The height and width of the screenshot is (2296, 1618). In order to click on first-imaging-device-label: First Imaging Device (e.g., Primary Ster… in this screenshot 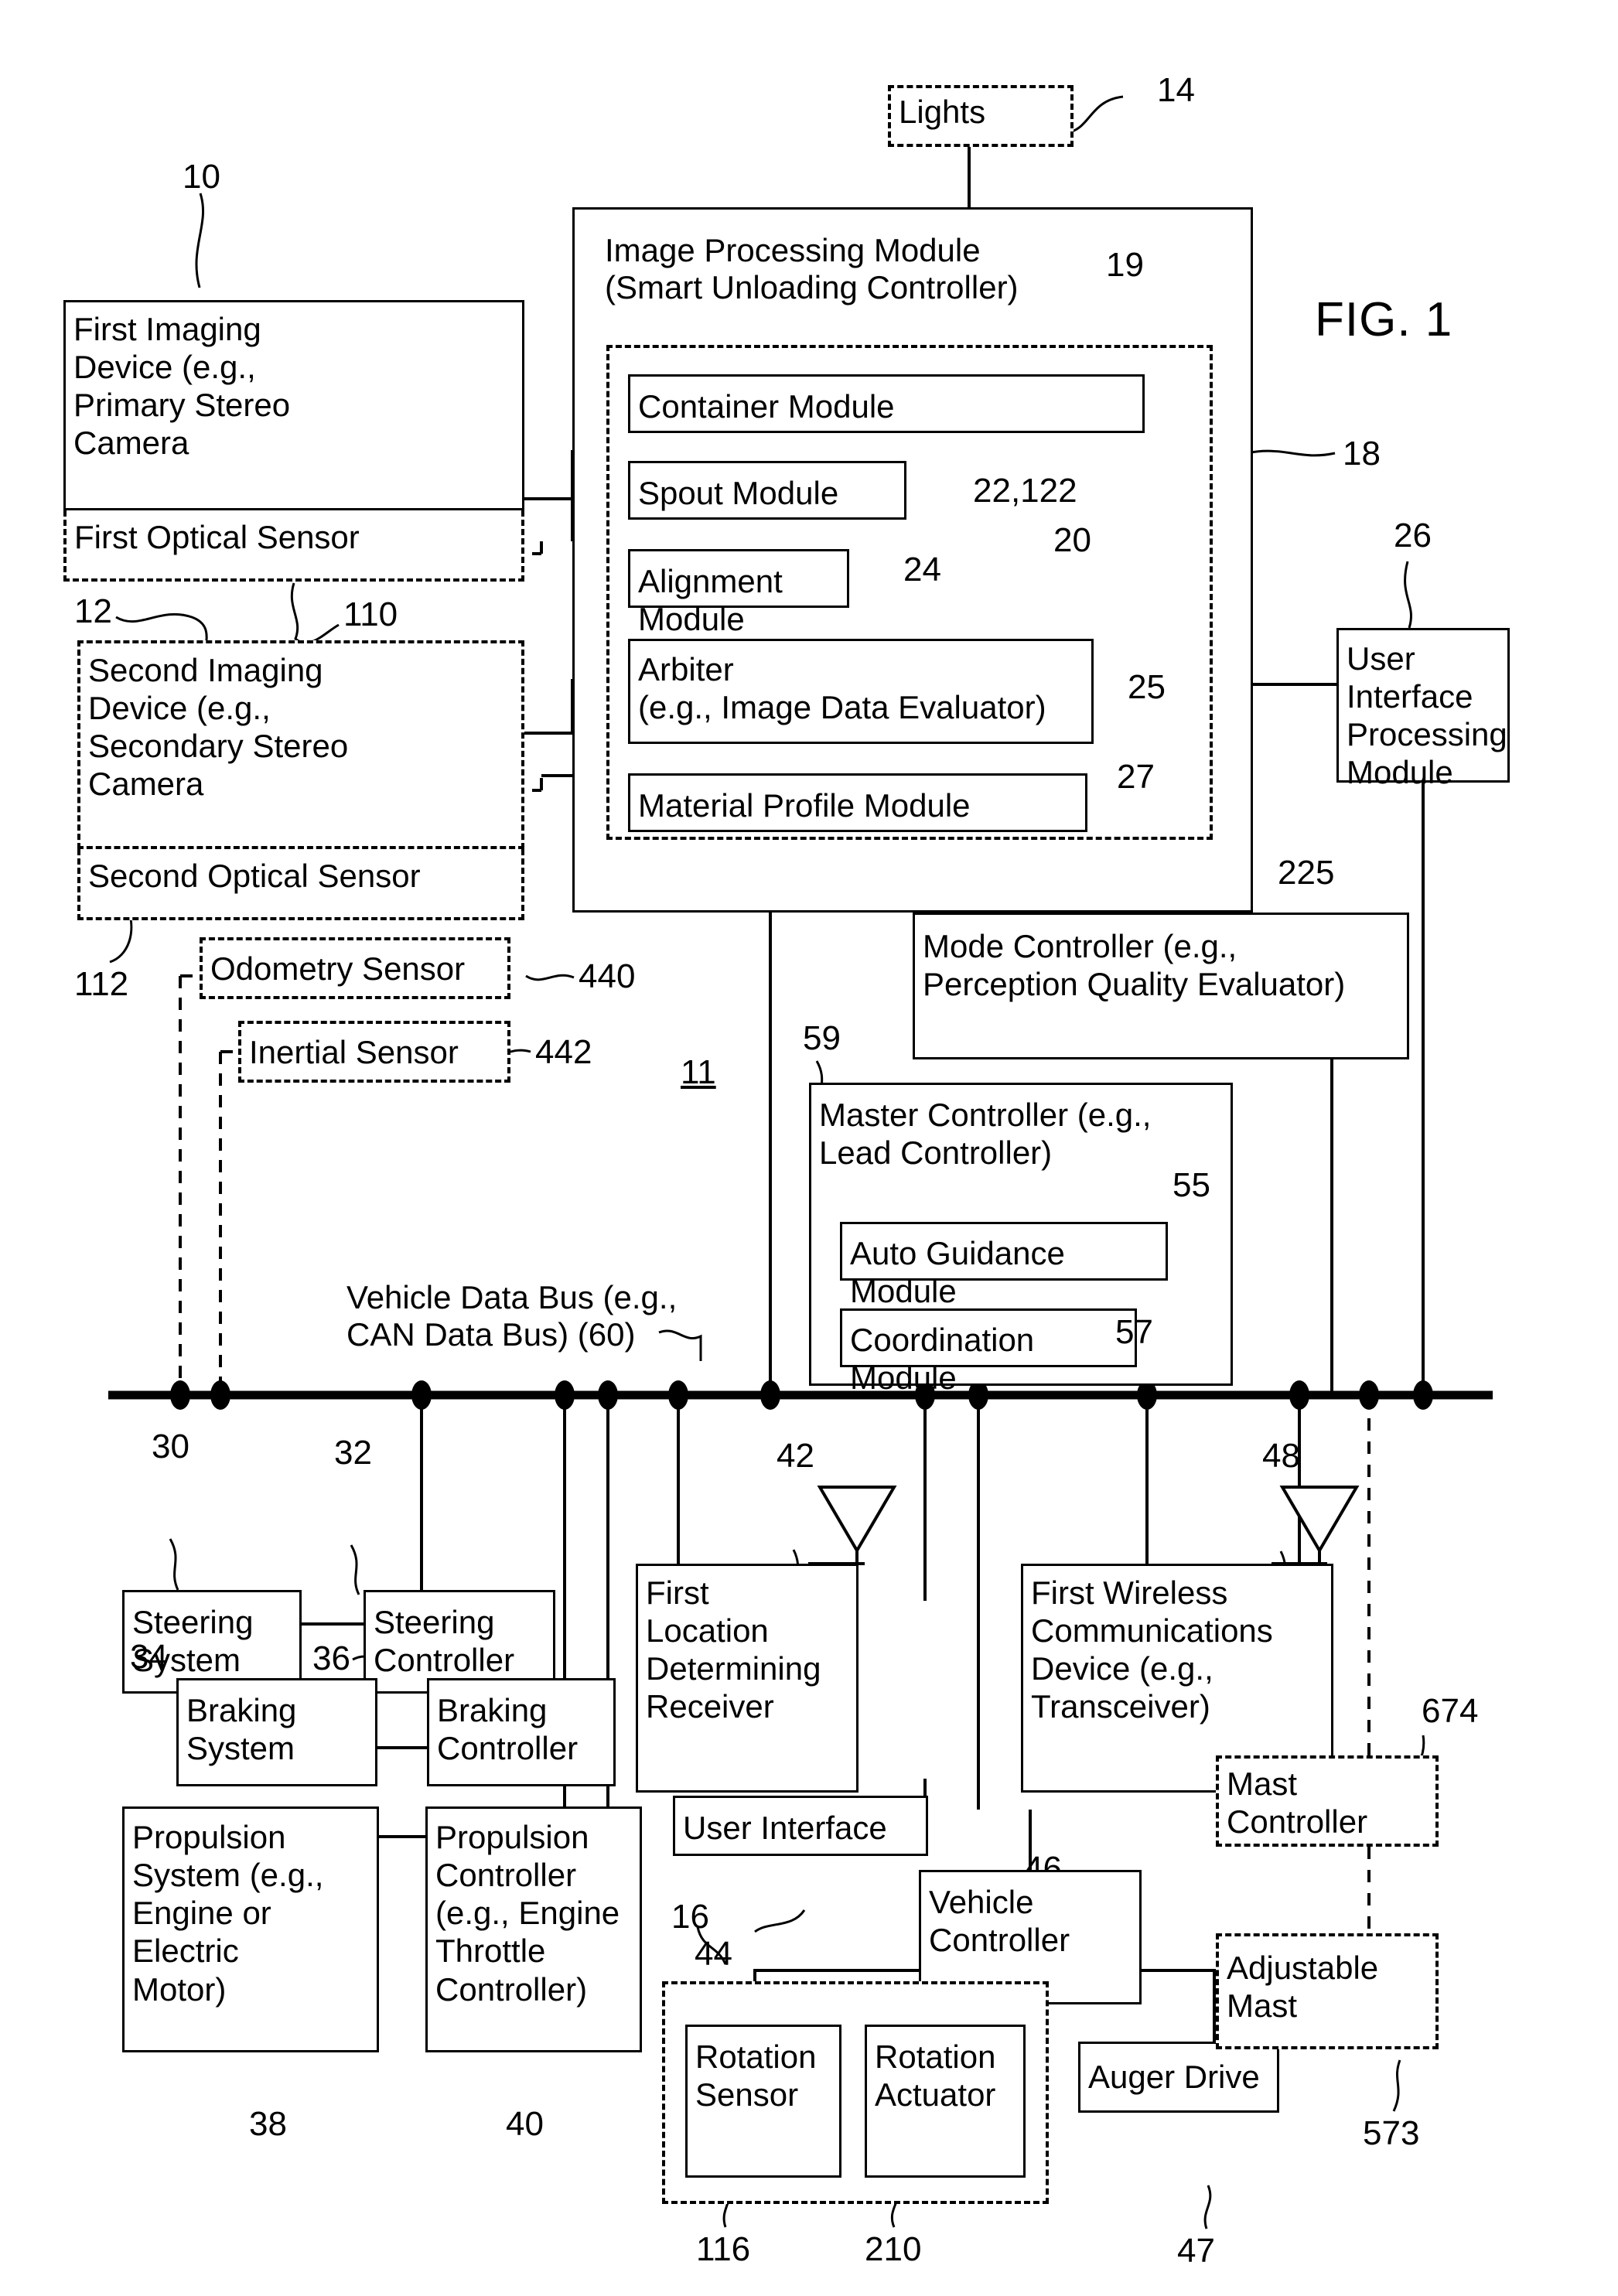, I will do `click(182, 386)`.